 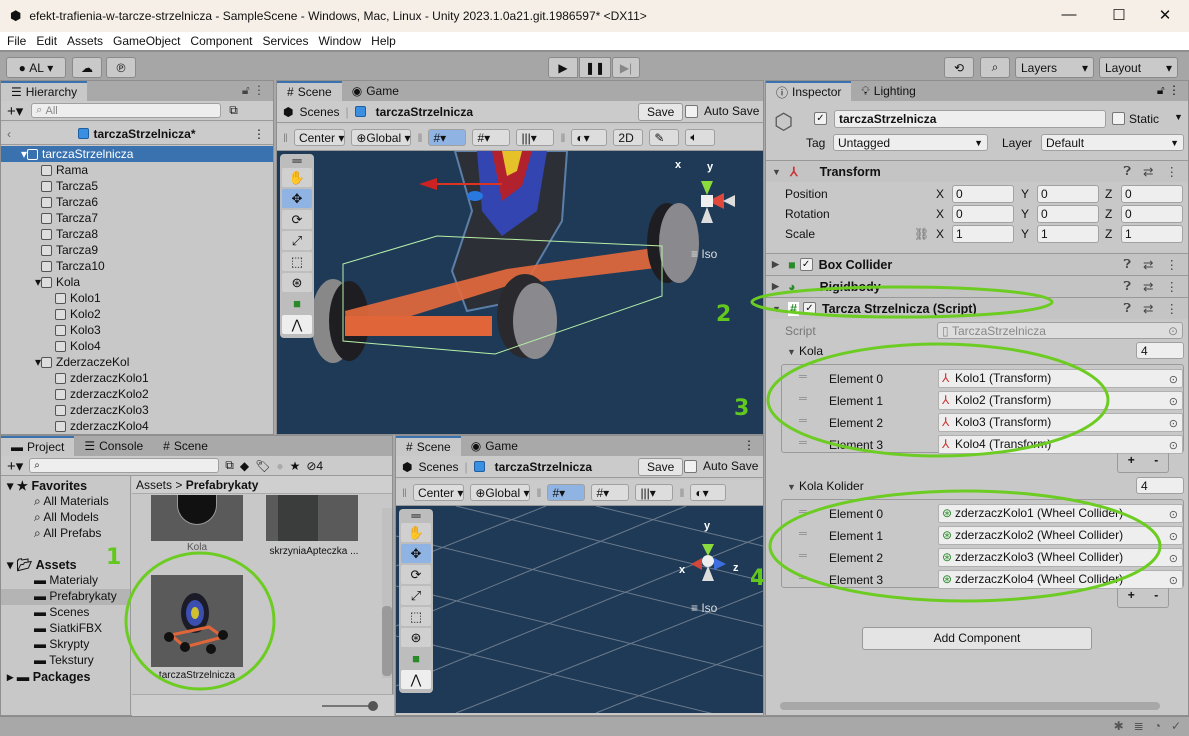 I want to click on object-field: ⅄ Kolo4 (Transform) ⊙, so click(x=1060, y=444).